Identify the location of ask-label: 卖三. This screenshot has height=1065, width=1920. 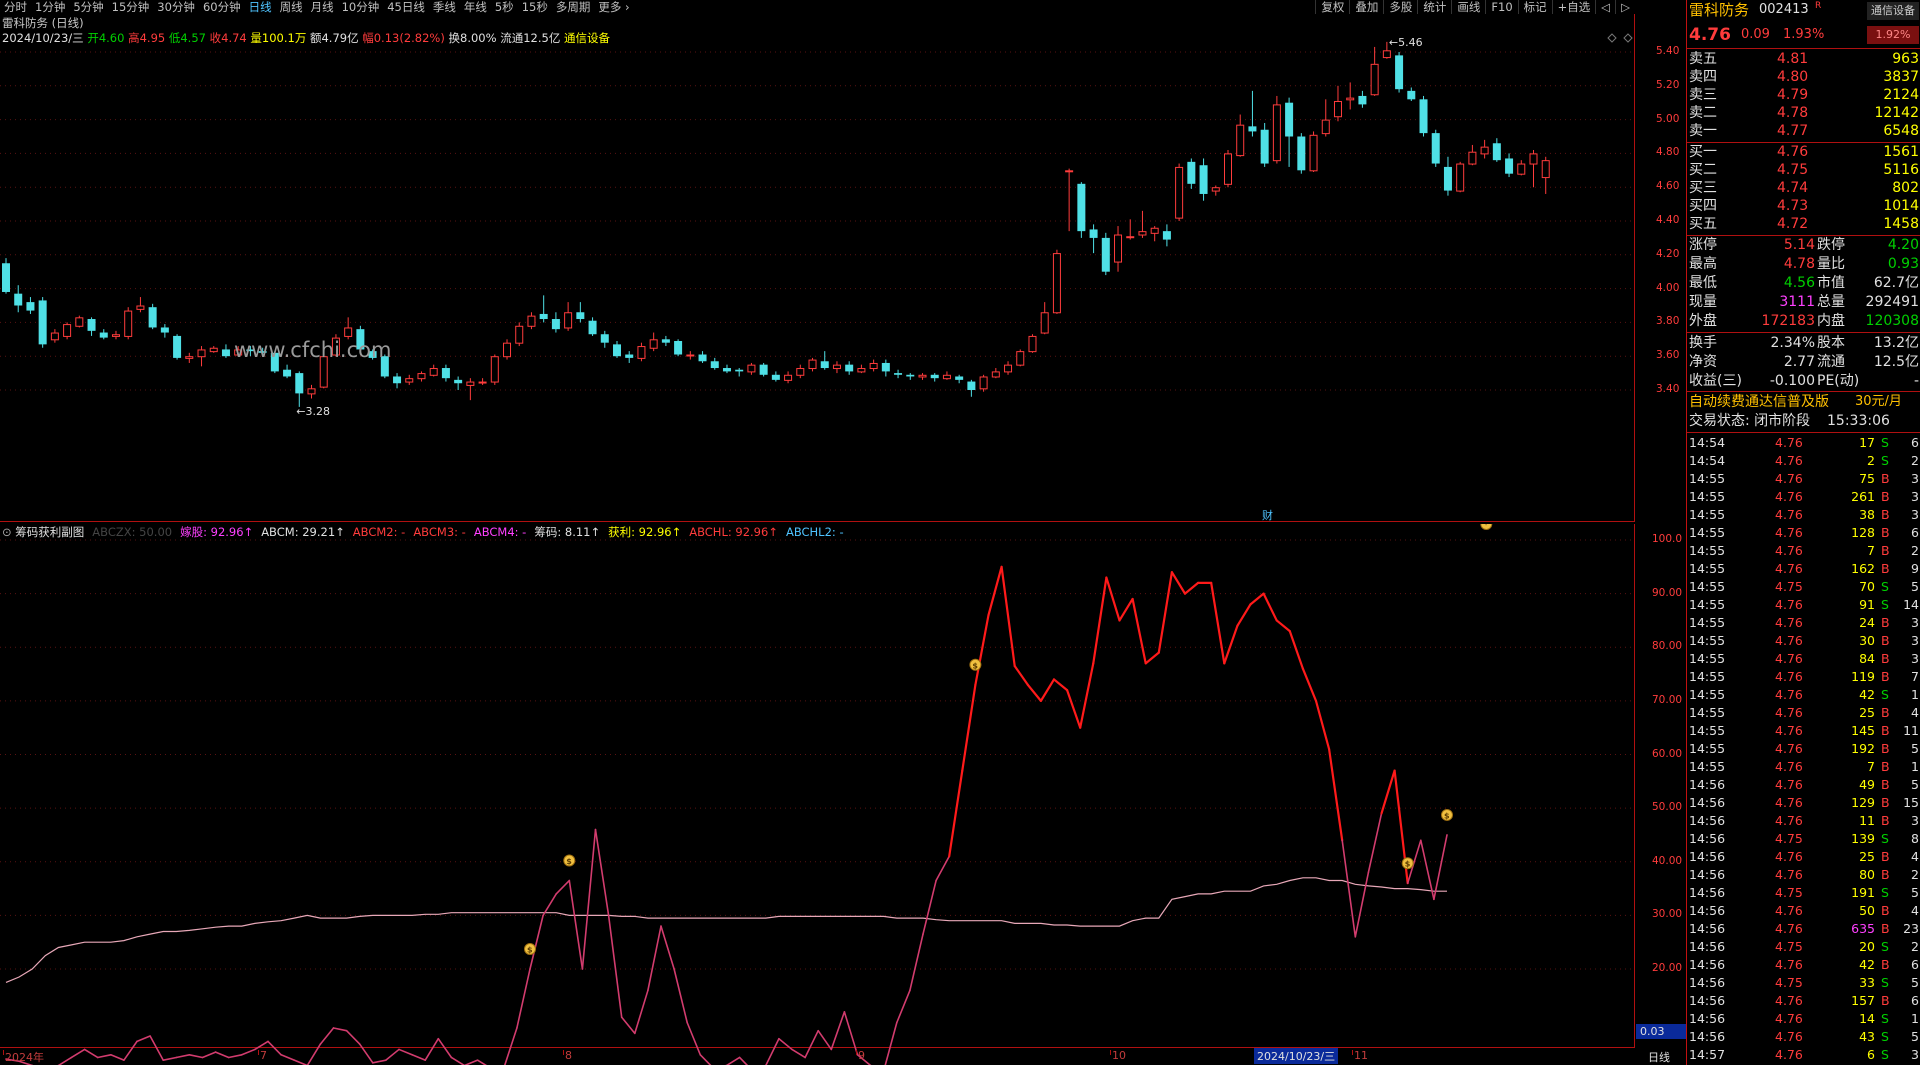
(1703, 95).